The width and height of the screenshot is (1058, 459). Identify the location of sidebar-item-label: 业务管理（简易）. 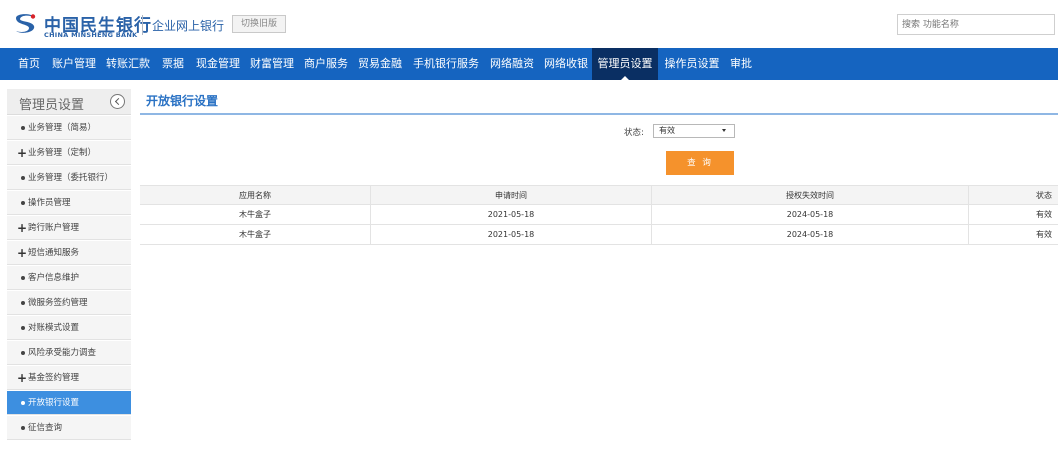
(62, 128).